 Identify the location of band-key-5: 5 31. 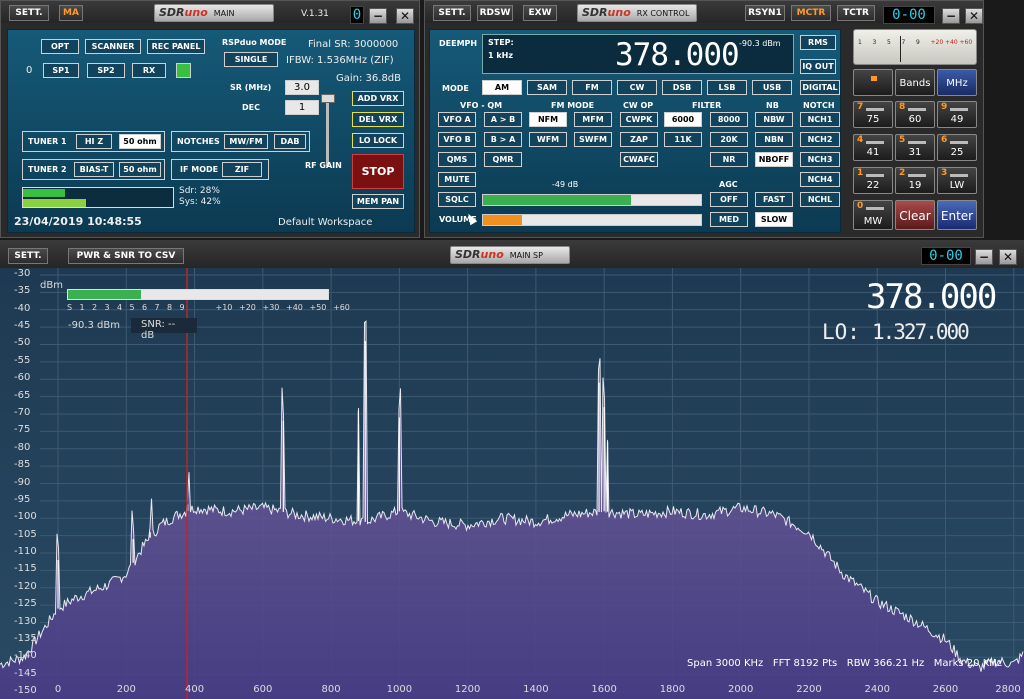
(915, 147).